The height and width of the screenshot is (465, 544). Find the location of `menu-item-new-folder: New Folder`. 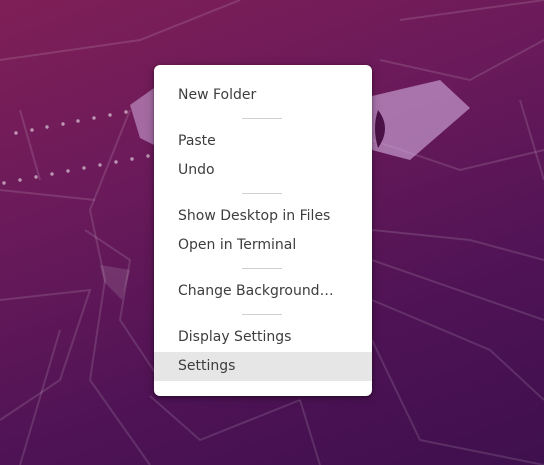

menu-item-new-folder: New Folder is located at coordinates (263, 95).